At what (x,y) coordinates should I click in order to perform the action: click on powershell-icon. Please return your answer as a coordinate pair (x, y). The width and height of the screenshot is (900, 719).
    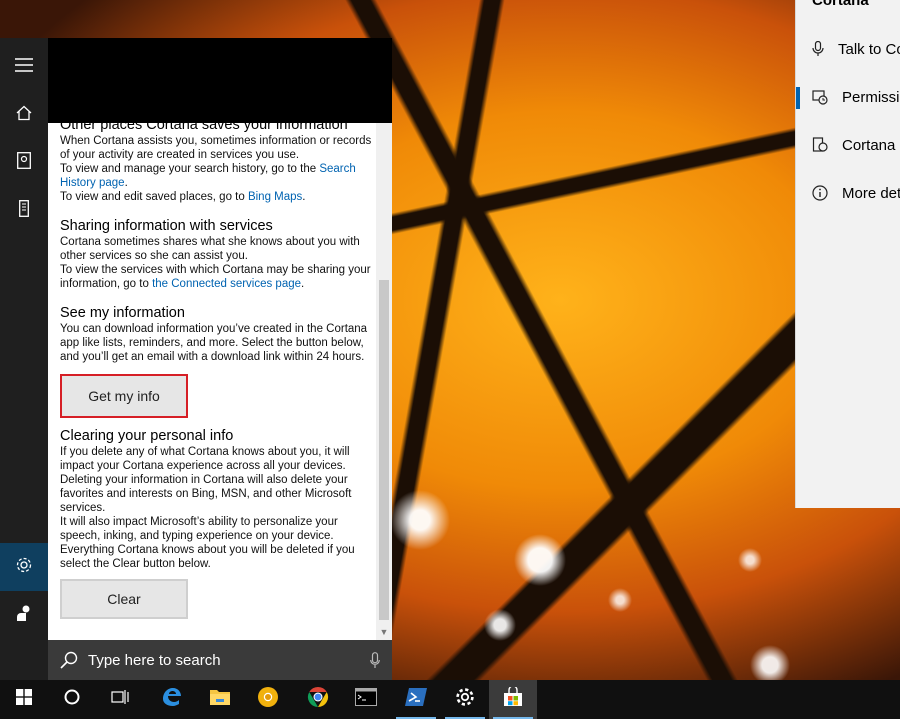
    Looking at the image, I should click on (416, 699).